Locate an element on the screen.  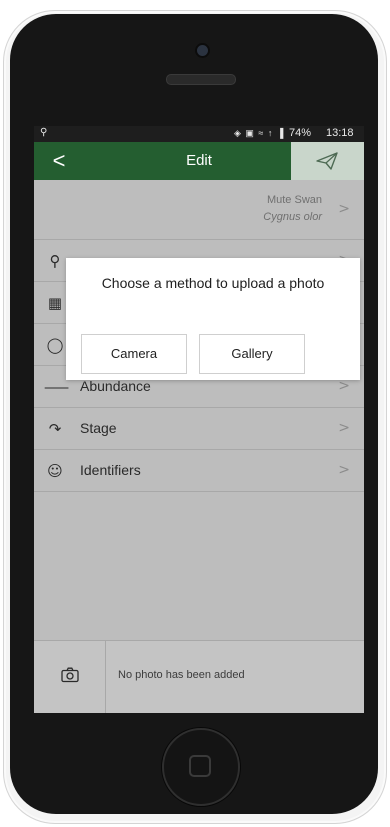
photo-bar: No photo has been added is located at coordinates (199, 676).